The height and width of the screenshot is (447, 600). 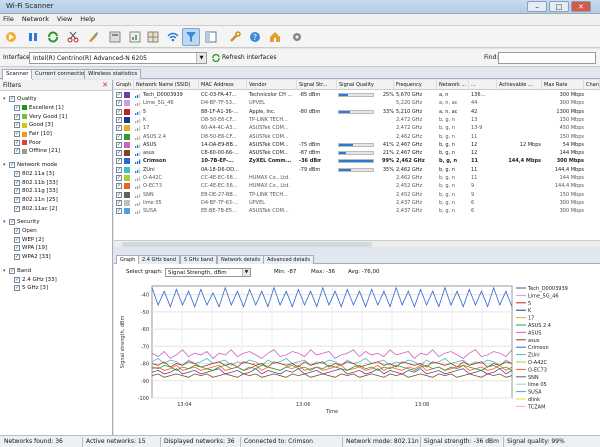 What do you see at coordinates (29, 240) in the screenshot?
I see `filter-item: WEP [2]` at bounding box center [29, 240].